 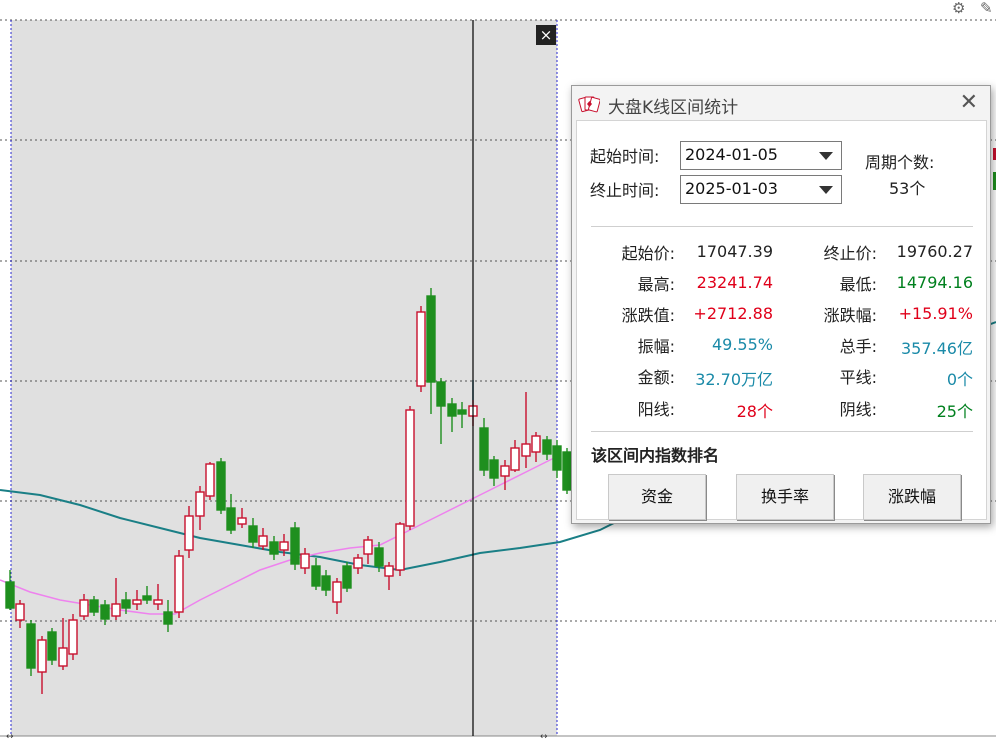 What do you see at coordinates (969, 103) in the screenshot?
I see `close-icon: ✕` at bounding box center [969, 103].